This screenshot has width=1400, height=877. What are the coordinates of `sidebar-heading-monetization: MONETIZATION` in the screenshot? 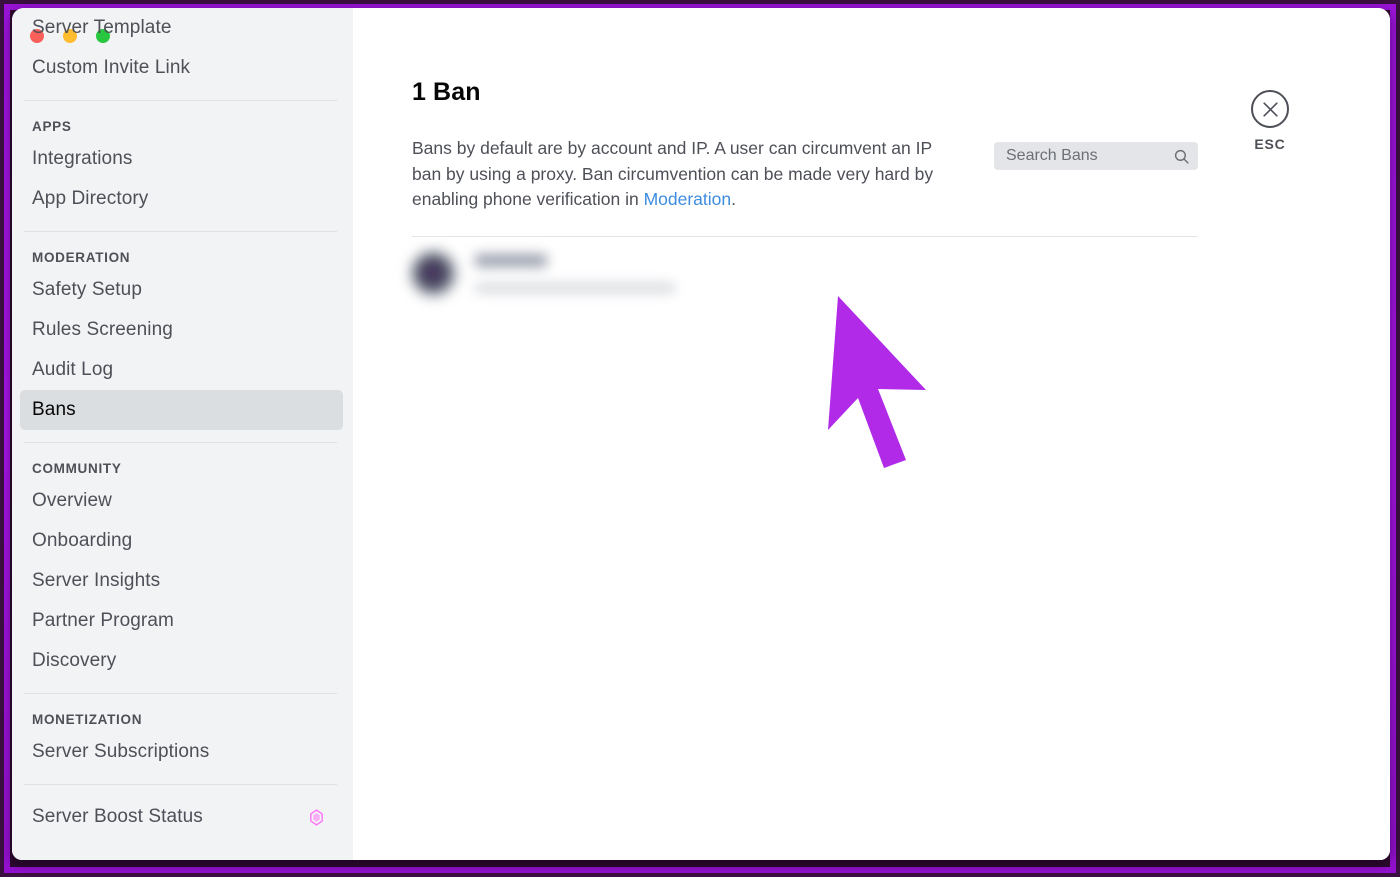 It's located at (87, 719).